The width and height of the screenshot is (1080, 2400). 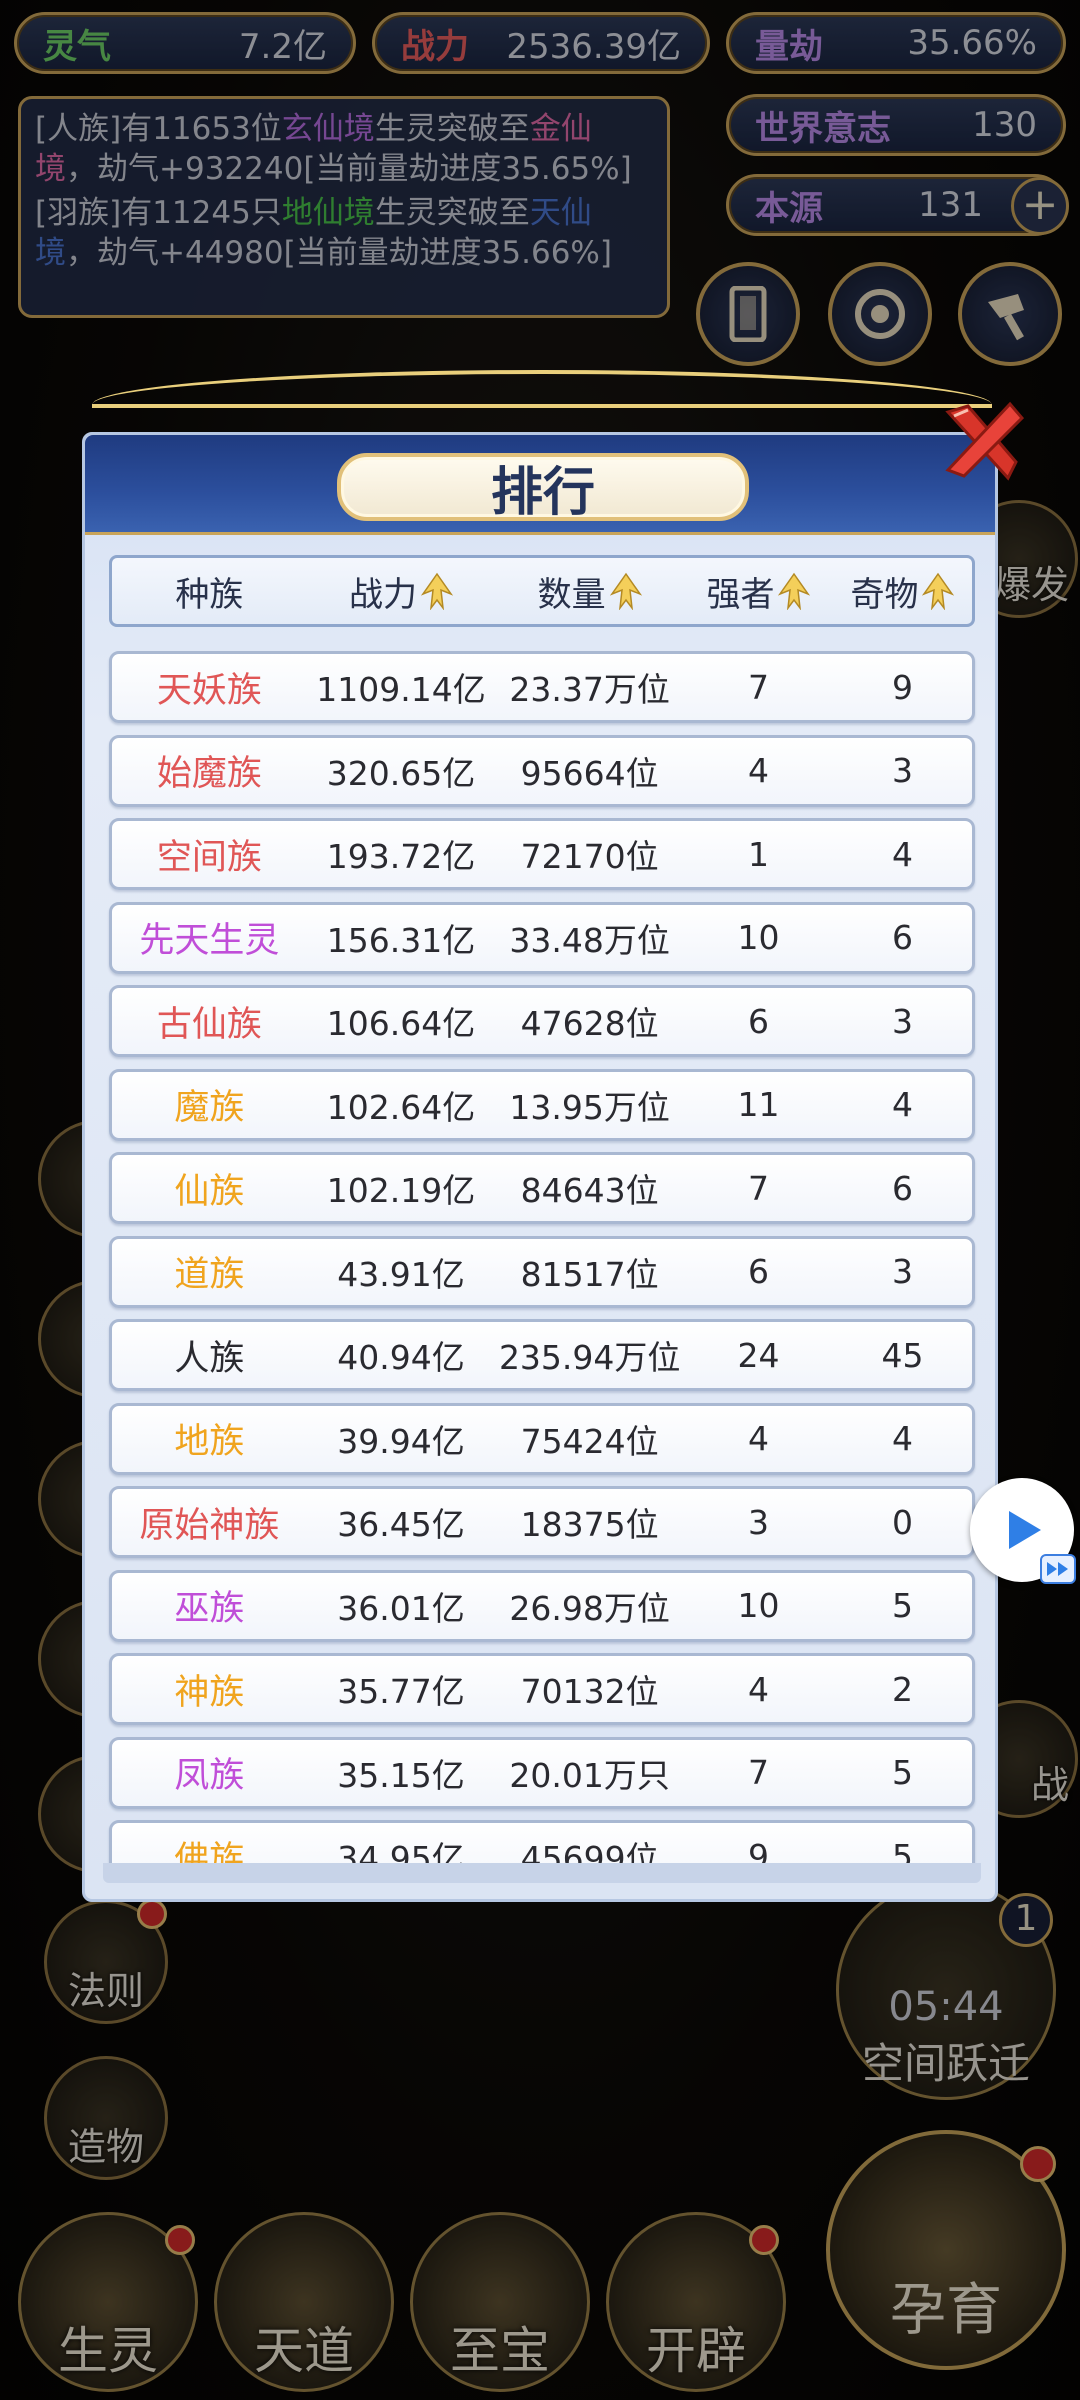 I want to click on count-value: 23.37万位, so click(x=589, y=689).